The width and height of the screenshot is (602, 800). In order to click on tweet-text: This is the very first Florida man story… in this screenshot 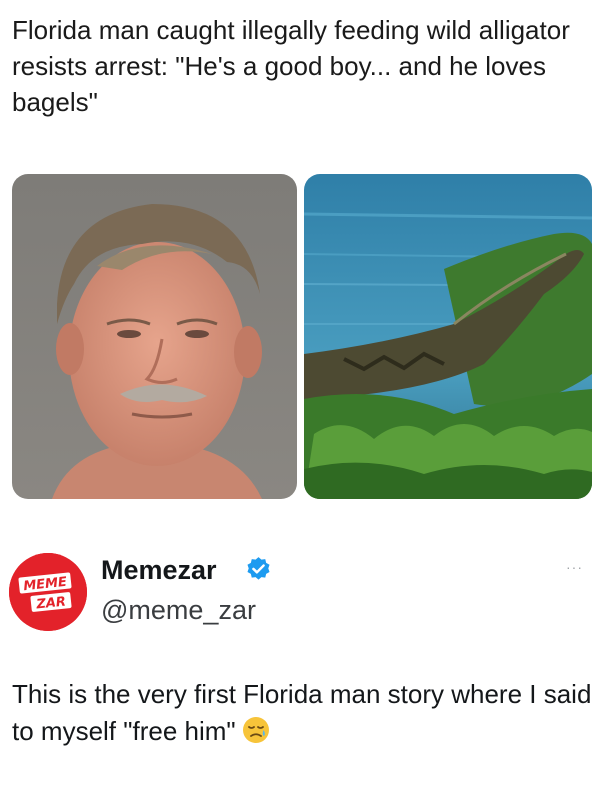, I will do `click(302, 712)`.